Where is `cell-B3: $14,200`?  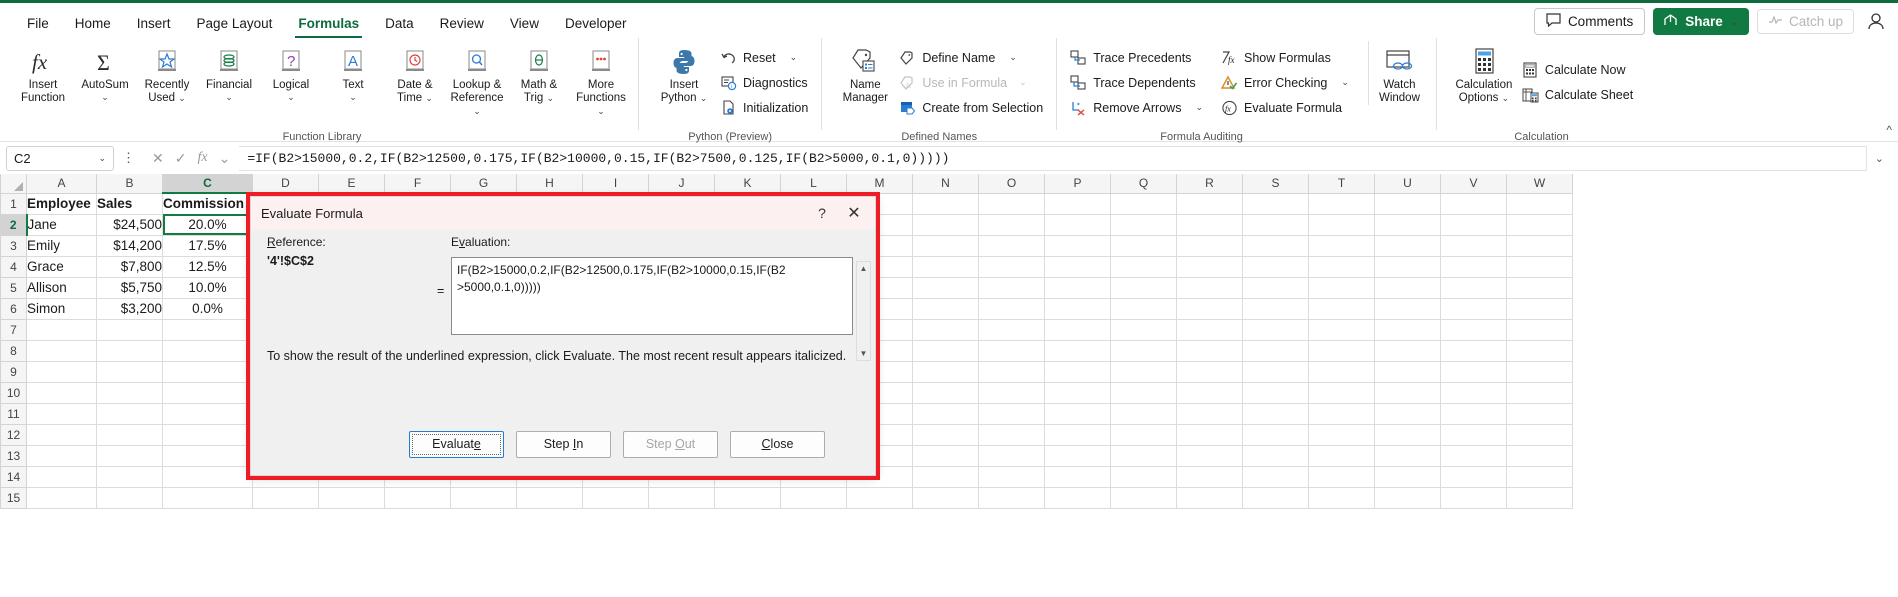
cell-B3: $14,200 is located at coordinates (129, 246).